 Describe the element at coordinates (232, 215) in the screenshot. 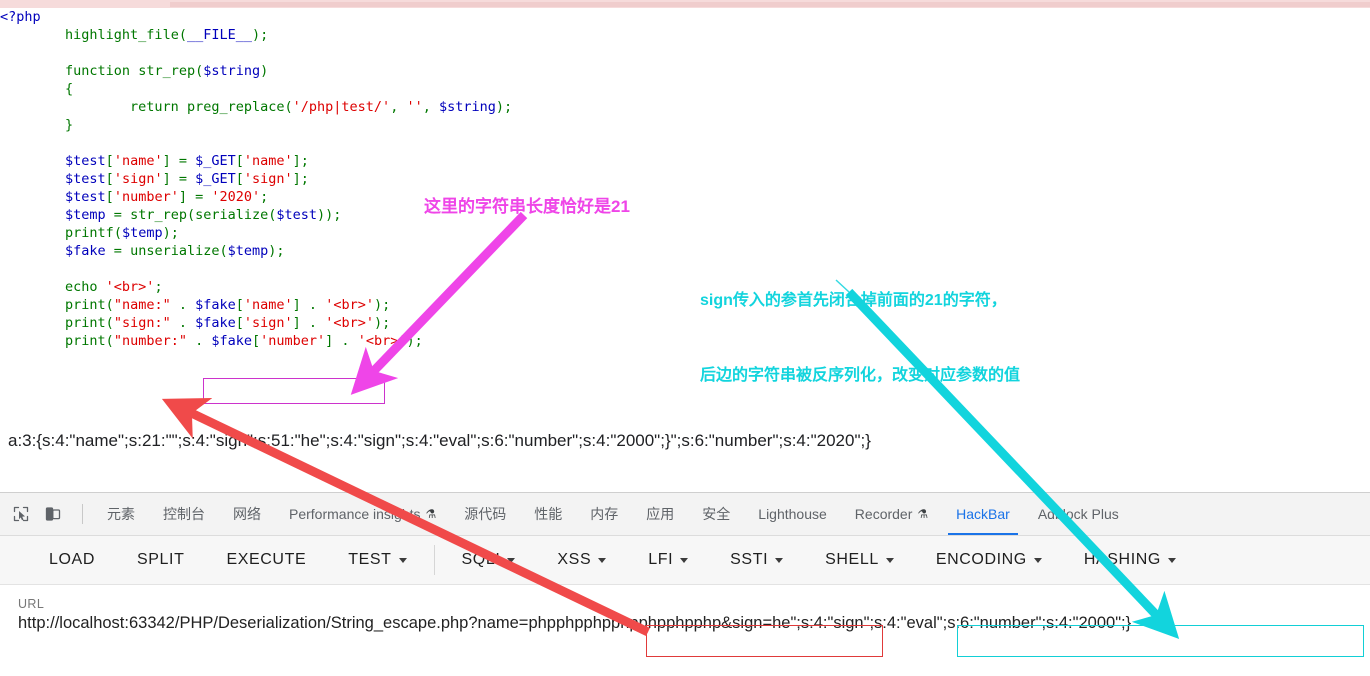

I see `code-token: serialize` at that location.